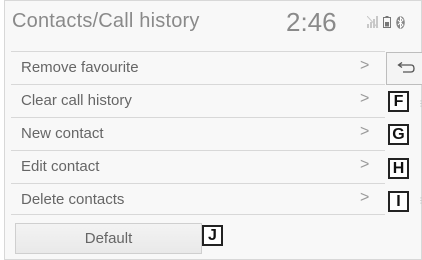 This screenshot has width=422, height=260. What do you see at coordinates (106, 21) in the screenshot?
I see `page-title: Contacts/Call history` at bounding box center [106, 21].